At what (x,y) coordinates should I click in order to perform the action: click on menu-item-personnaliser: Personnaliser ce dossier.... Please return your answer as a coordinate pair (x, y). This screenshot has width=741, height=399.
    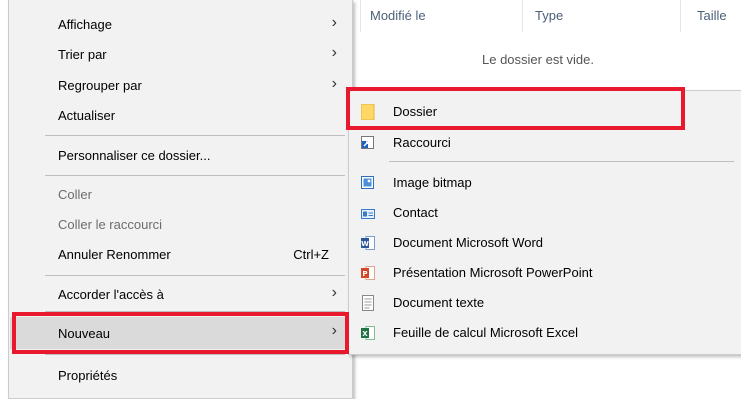
    Looking at the image, I should click on (180, 156).